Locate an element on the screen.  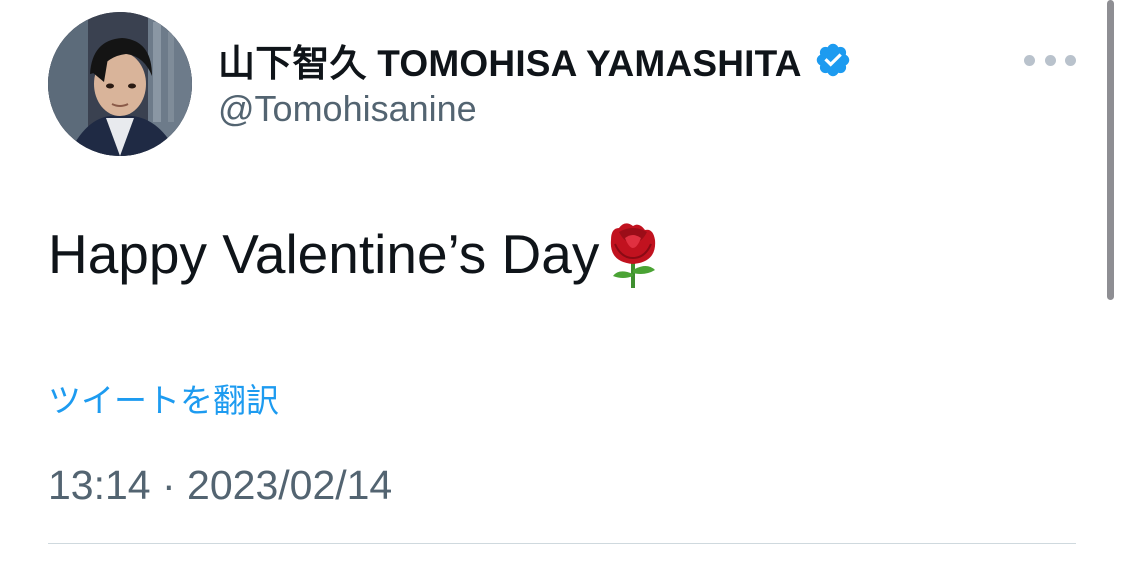
verified-badge-icon is located at coordinates (833, 60).